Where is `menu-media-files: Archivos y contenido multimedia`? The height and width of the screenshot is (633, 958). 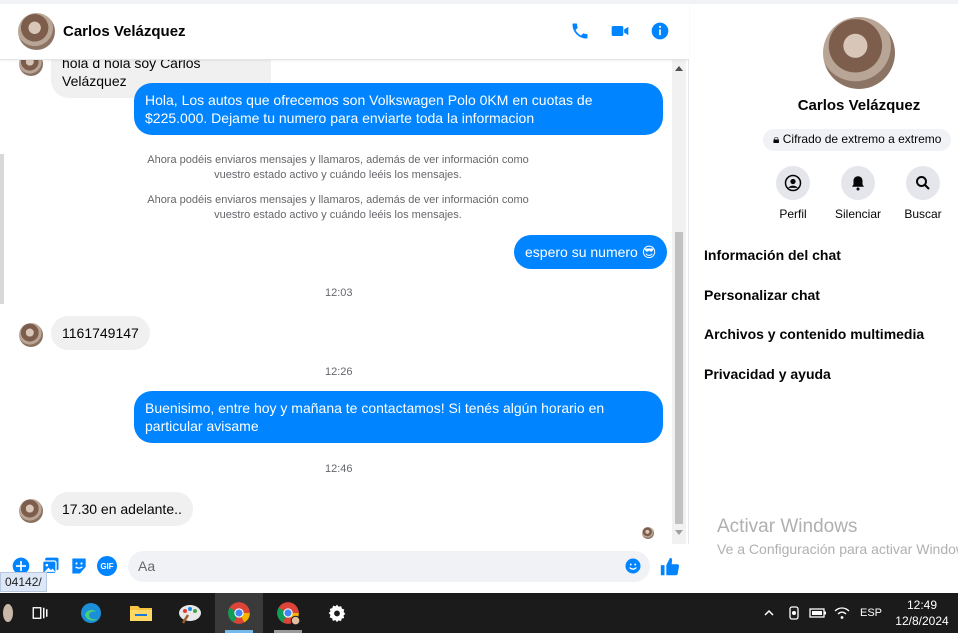 menu-media-files: Archivos y contenido multimedia is located at coordinates (814, 334).